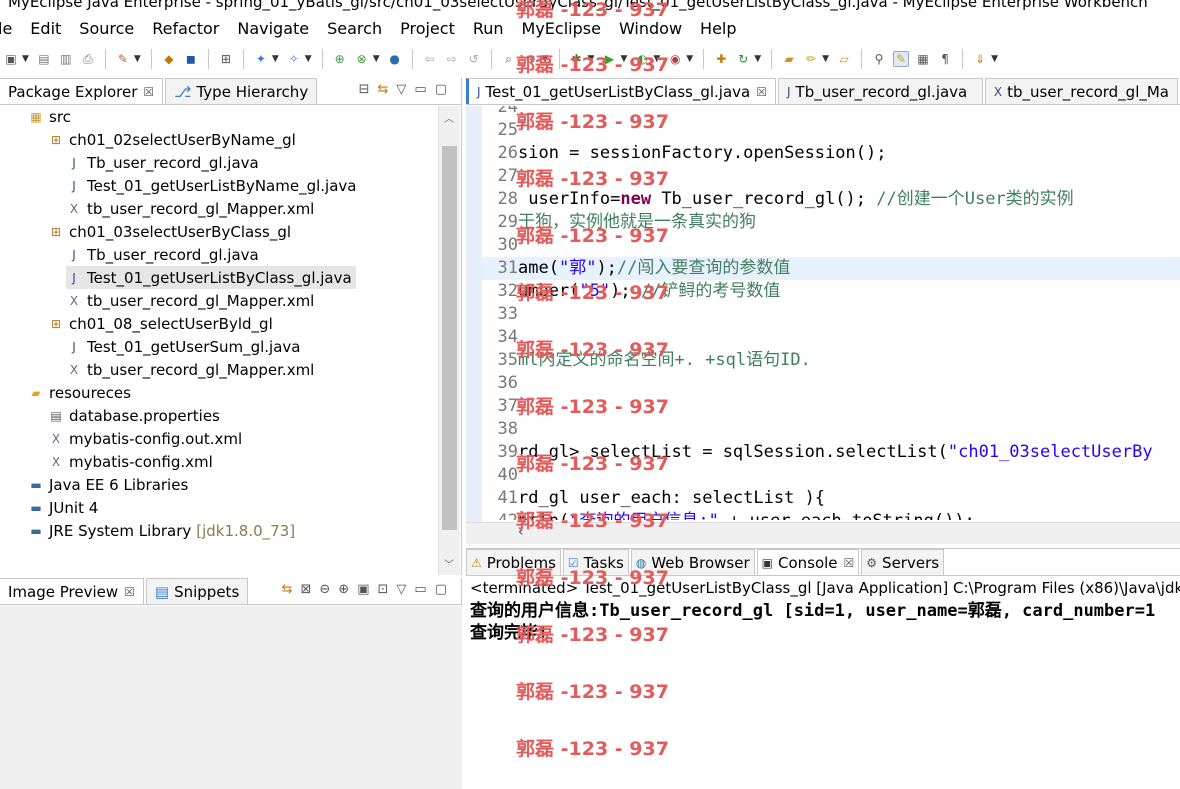 The height and width of the screenshot is (789, 1180). Describe the element at coordinates (650, 28) in the screenshot. I see `menu-item-window: Window` at that location.